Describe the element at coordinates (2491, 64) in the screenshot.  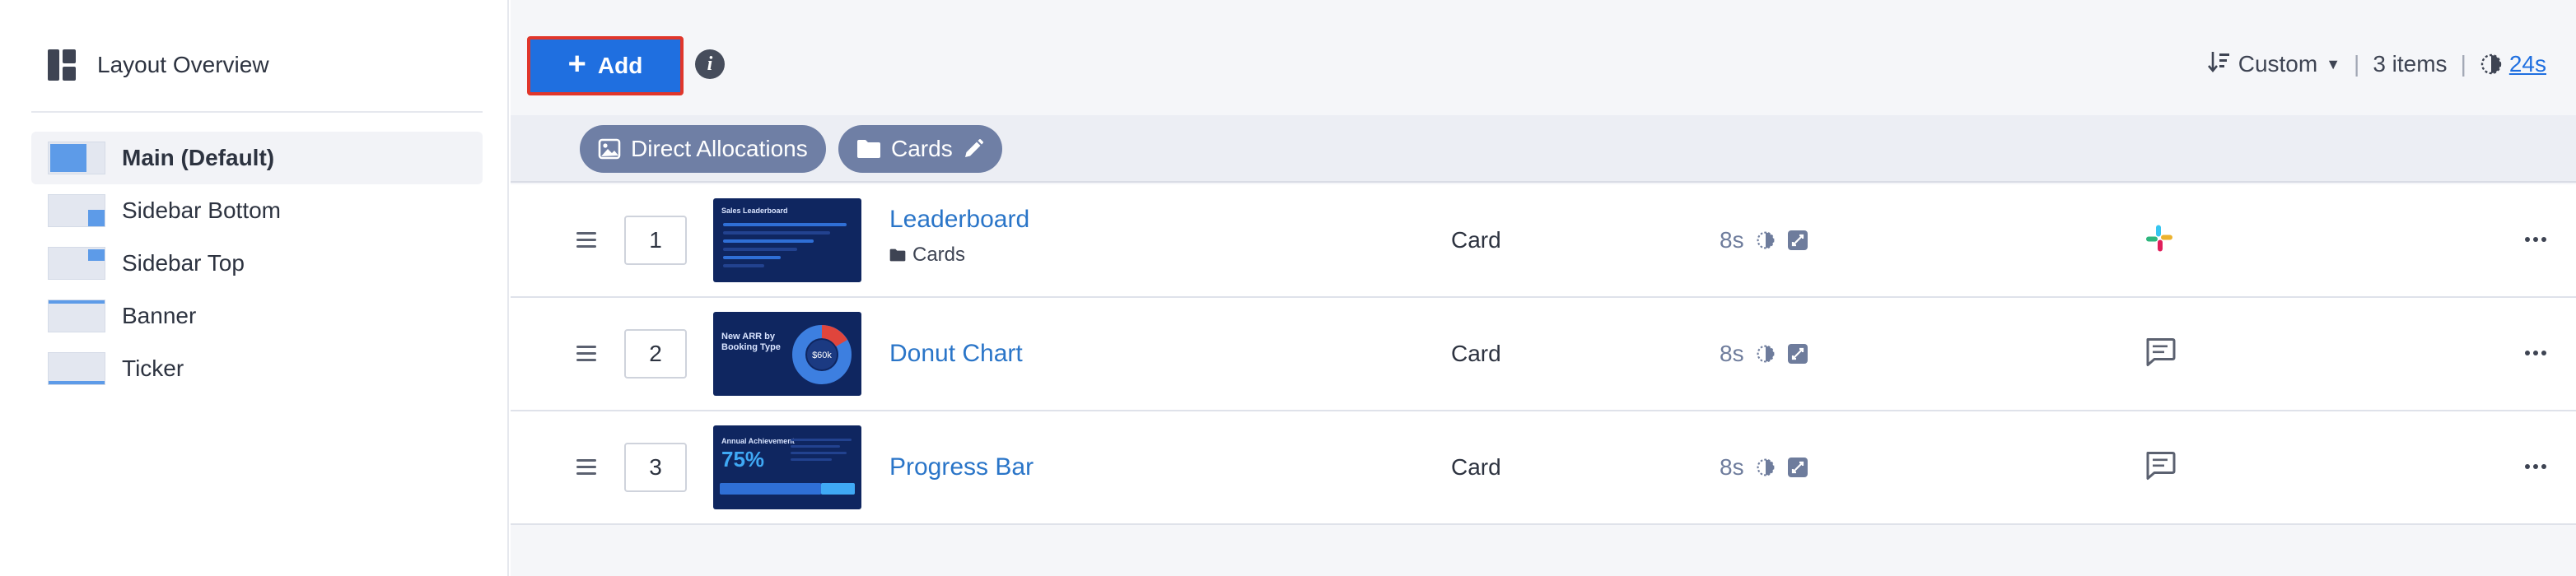
I see `duration-icon` at that location.